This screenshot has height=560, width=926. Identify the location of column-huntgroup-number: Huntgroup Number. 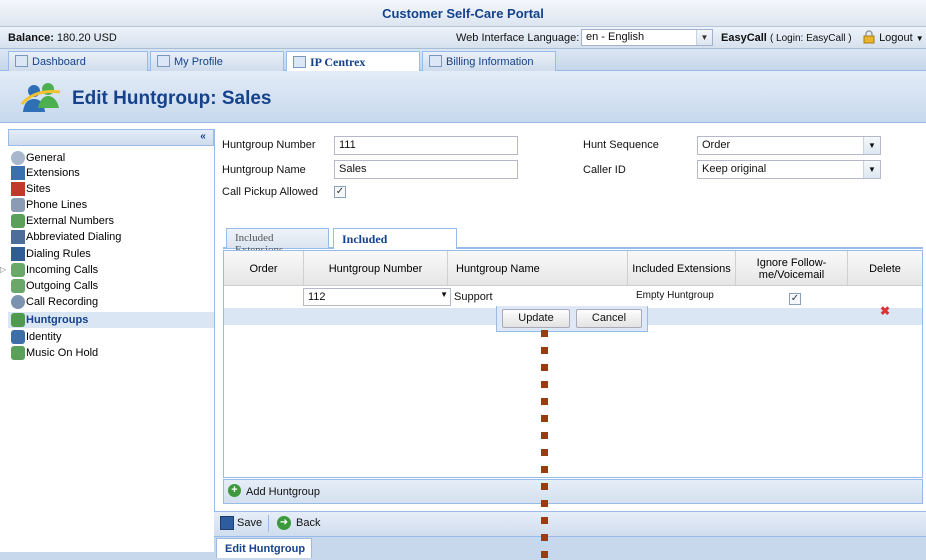
(376, 268).